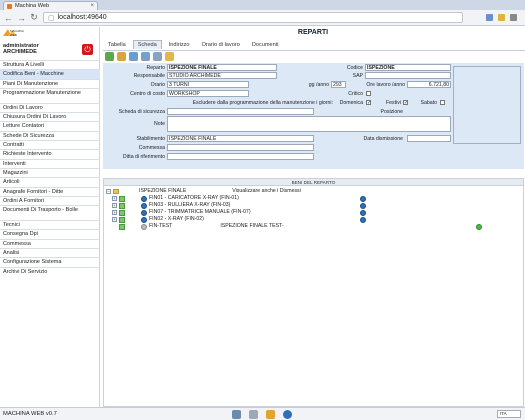 The height and width of the screenshot is (420, 525). I want to click on scheda-sicurezza-label: Scheda di sicurezza, so click(141, 112).